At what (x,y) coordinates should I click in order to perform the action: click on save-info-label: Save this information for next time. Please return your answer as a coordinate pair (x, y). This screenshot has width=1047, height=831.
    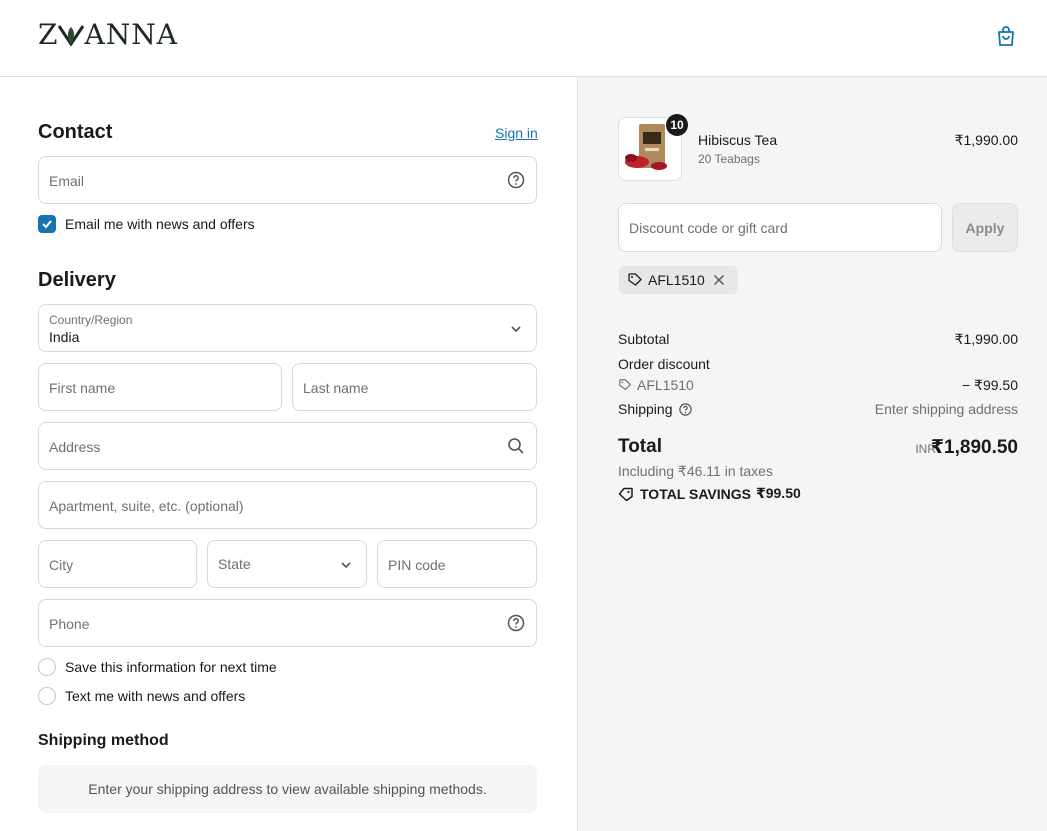
    Looking at the image, I should click on (171, 667).